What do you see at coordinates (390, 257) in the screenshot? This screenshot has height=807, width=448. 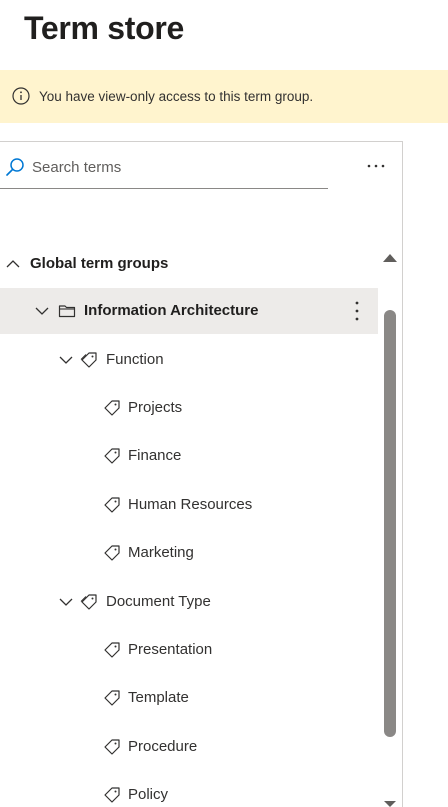 I see `scroll-up-arrow-icon` at bounding box center [390, 257].